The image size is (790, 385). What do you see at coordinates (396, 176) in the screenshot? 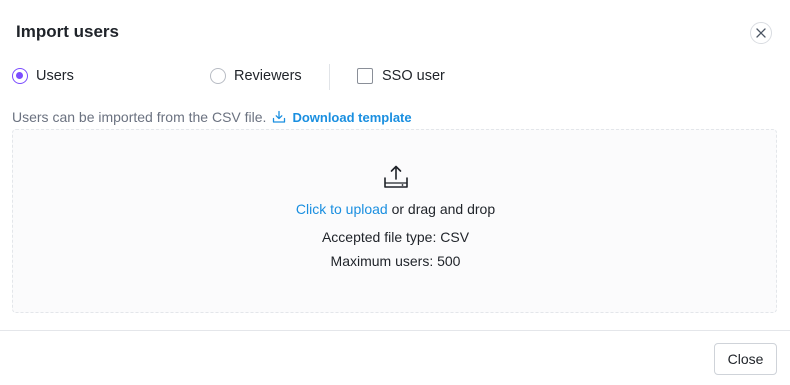
I see `upload-icon` at bounding box center [396, 176].